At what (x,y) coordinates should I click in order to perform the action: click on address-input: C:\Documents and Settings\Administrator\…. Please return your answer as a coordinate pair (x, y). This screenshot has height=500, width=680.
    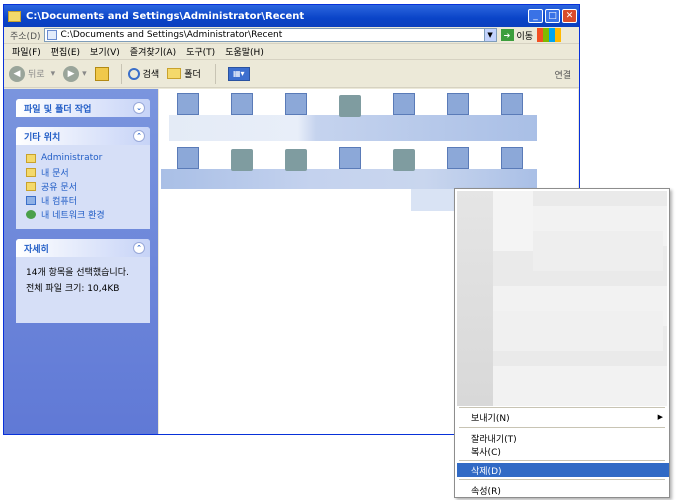
    Looking at the image, I should click on (270, 35).